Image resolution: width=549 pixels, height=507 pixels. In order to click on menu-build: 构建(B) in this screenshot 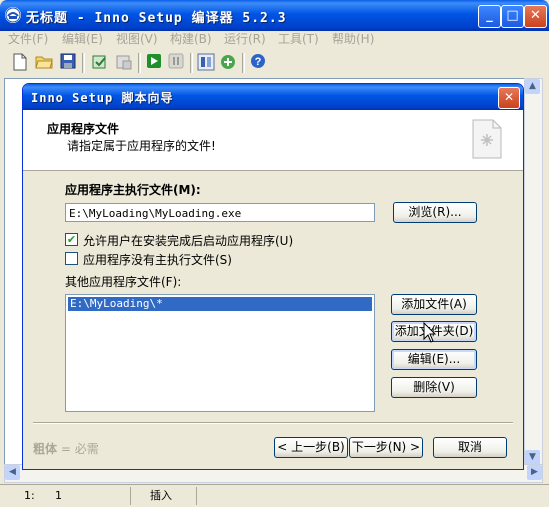, I will do `click(191, 39)`.